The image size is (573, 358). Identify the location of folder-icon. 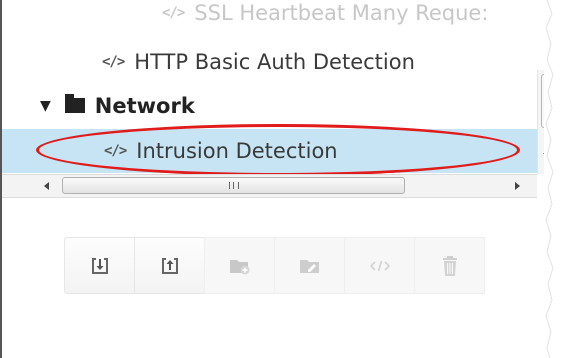
(74, 103).